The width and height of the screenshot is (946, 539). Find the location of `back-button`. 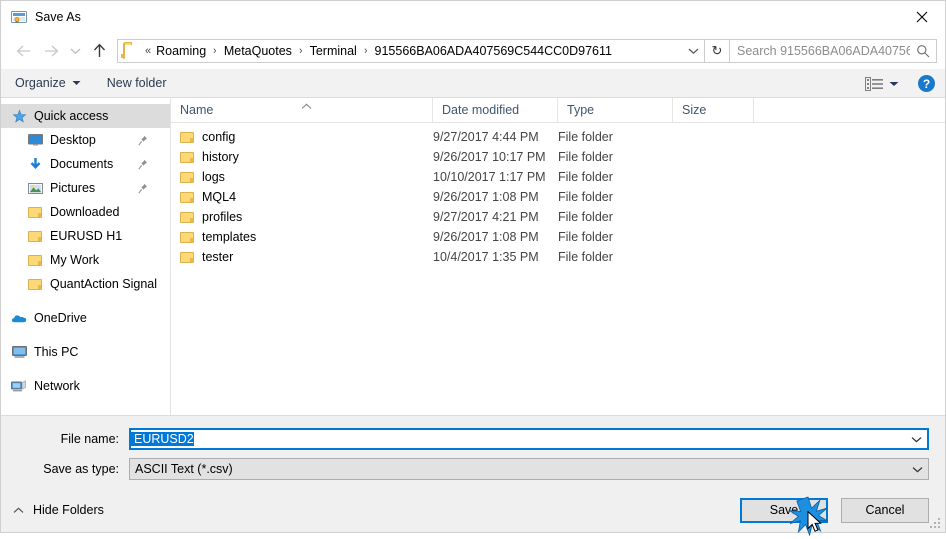

back-button is located at coordinates (23, 51).